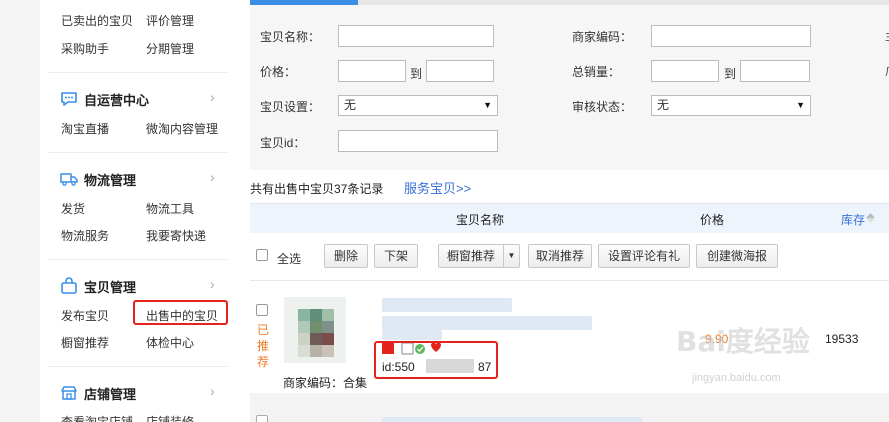  Describe the element at coordinates (170, 342) in the screenshot. I see `sidebar-item-checkup: 体检中心` at that location.